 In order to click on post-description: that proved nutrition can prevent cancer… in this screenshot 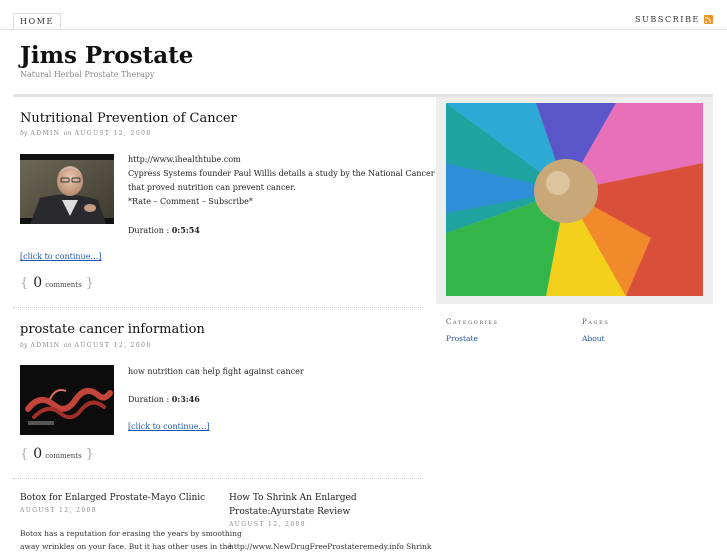, I will do `click(212, 187)`.